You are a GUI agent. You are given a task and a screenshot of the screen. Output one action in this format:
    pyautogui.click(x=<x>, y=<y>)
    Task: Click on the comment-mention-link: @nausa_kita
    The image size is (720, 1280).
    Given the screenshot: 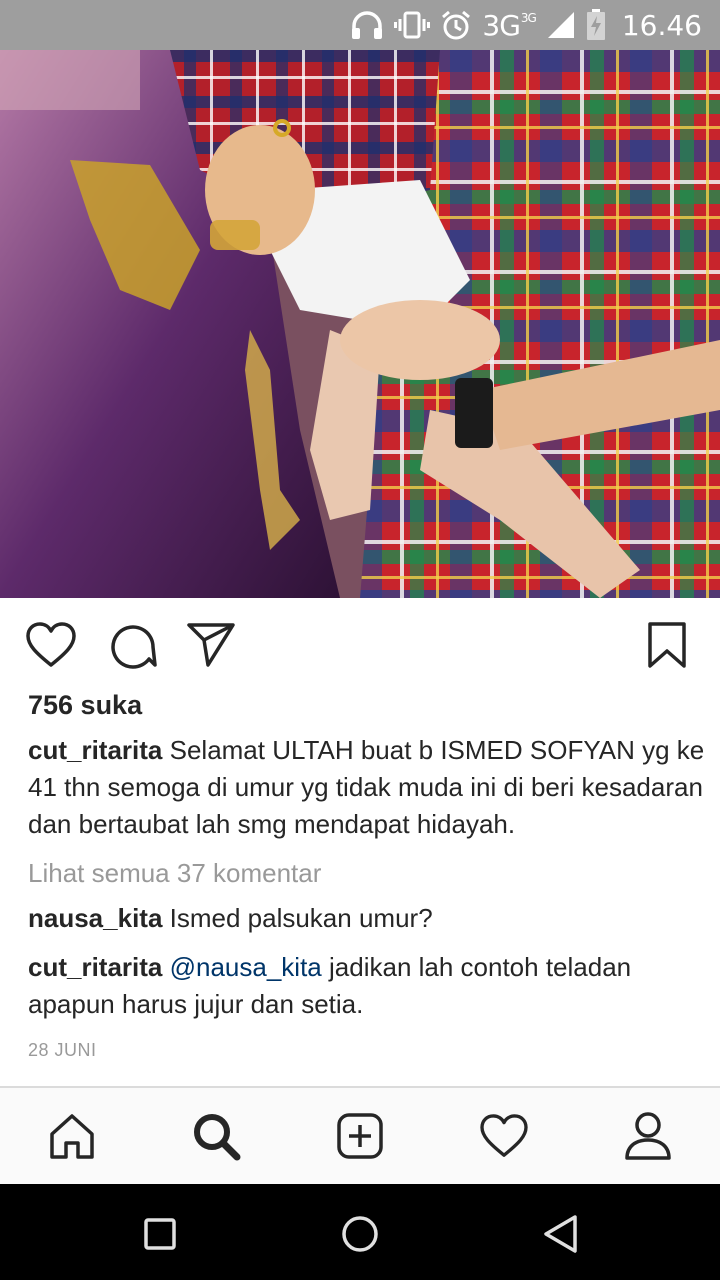 What is the action you would take?
    pyautogui.click(x=242, y=967)
    